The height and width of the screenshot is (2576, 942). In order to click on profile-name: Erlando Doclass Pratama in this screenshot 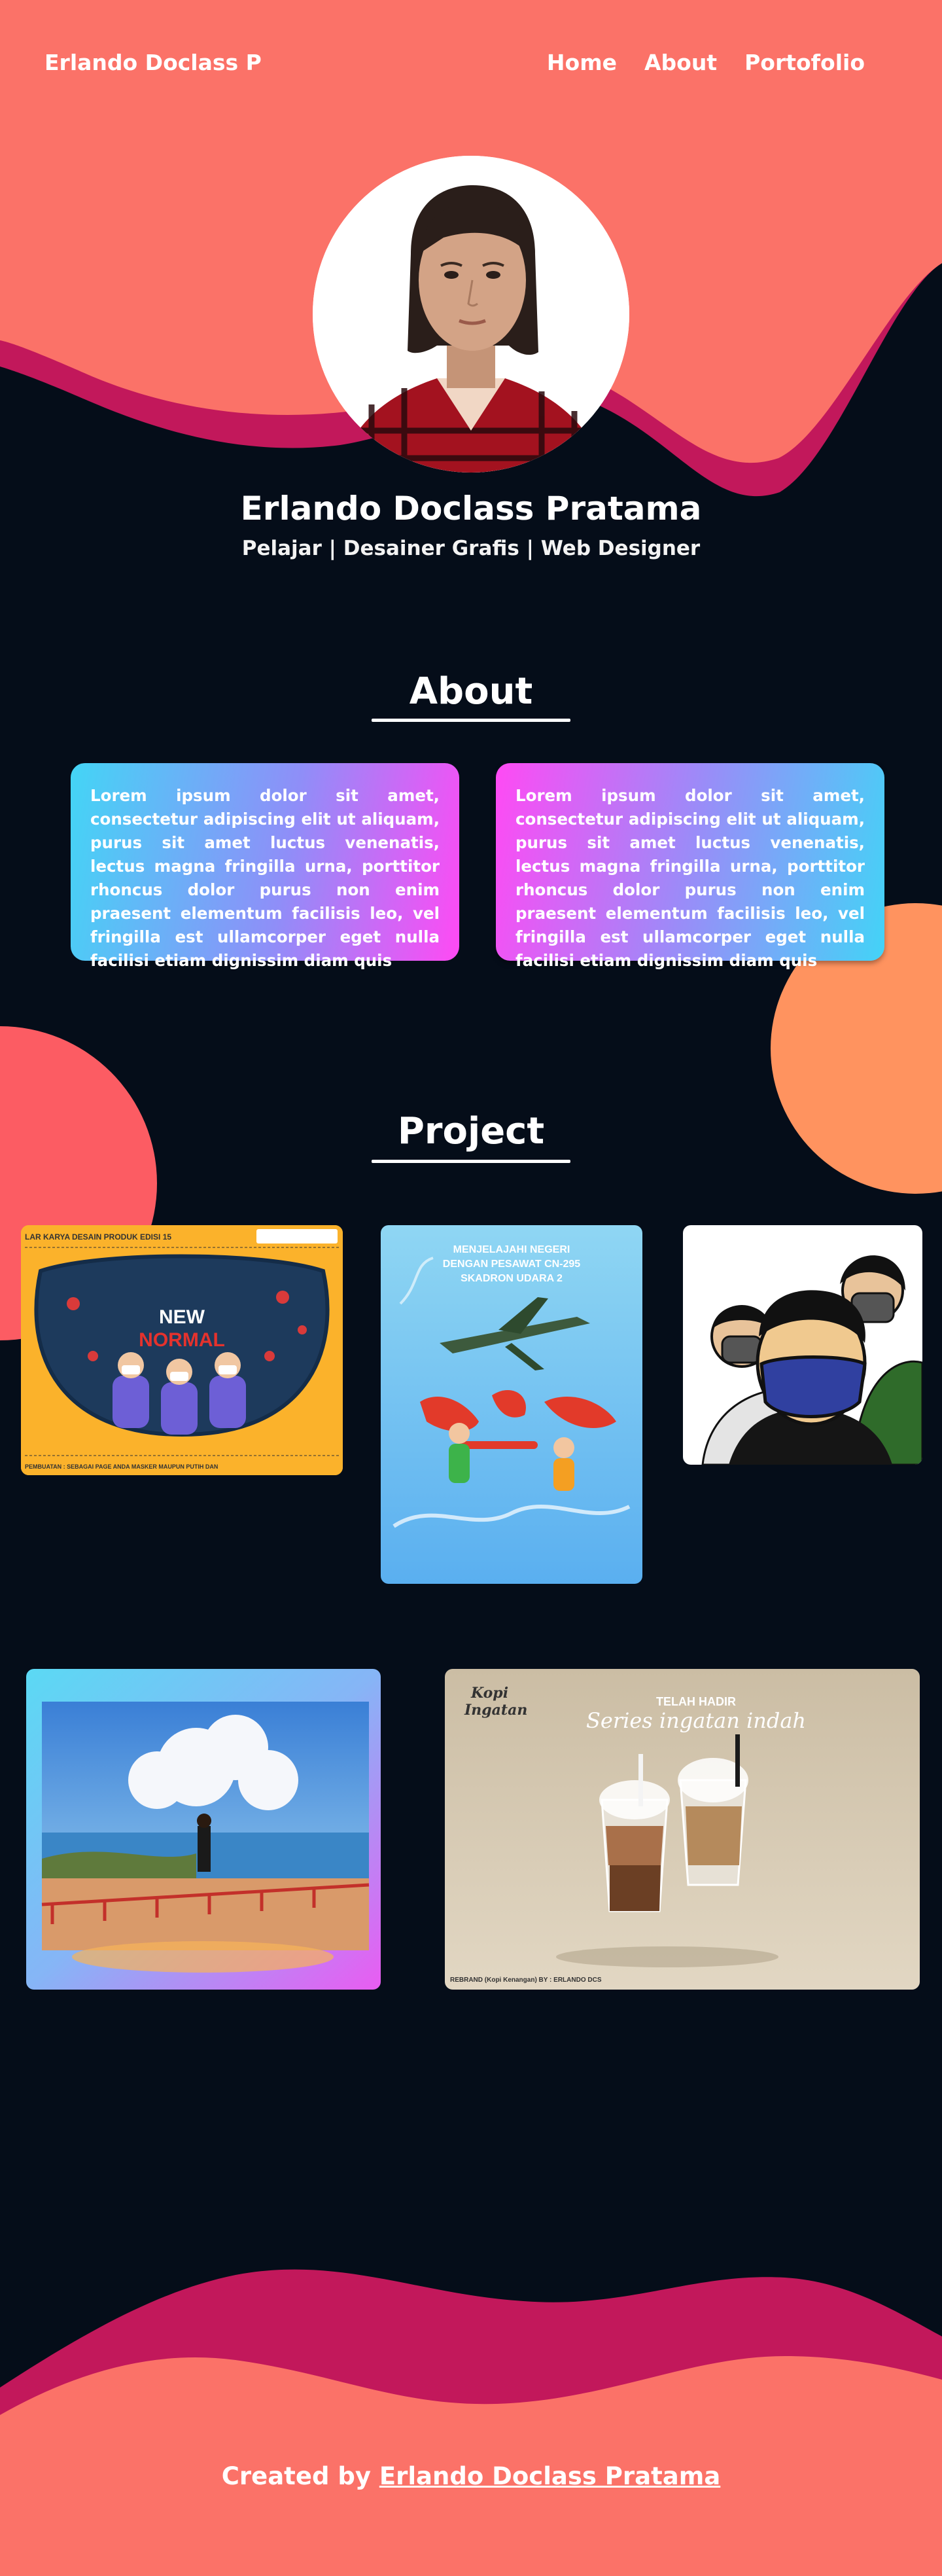, I will do `click(471, 509)`.